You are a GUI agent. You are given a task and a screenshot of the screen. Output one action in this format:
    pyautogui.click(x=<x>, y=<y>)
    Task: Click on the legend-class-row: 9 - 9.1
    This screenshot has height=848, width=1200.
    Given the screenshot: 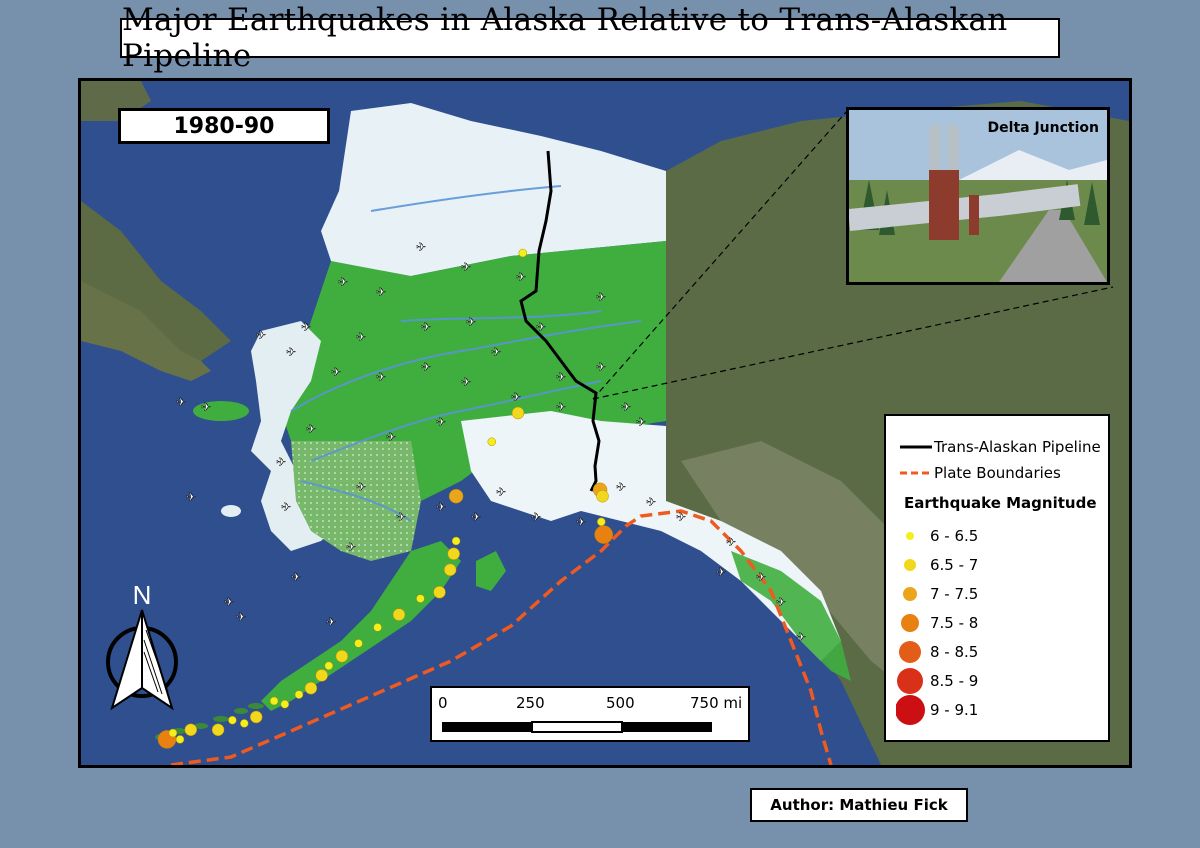 What is the action you would take?
    pyautogui.click(x=937, y=710)
    